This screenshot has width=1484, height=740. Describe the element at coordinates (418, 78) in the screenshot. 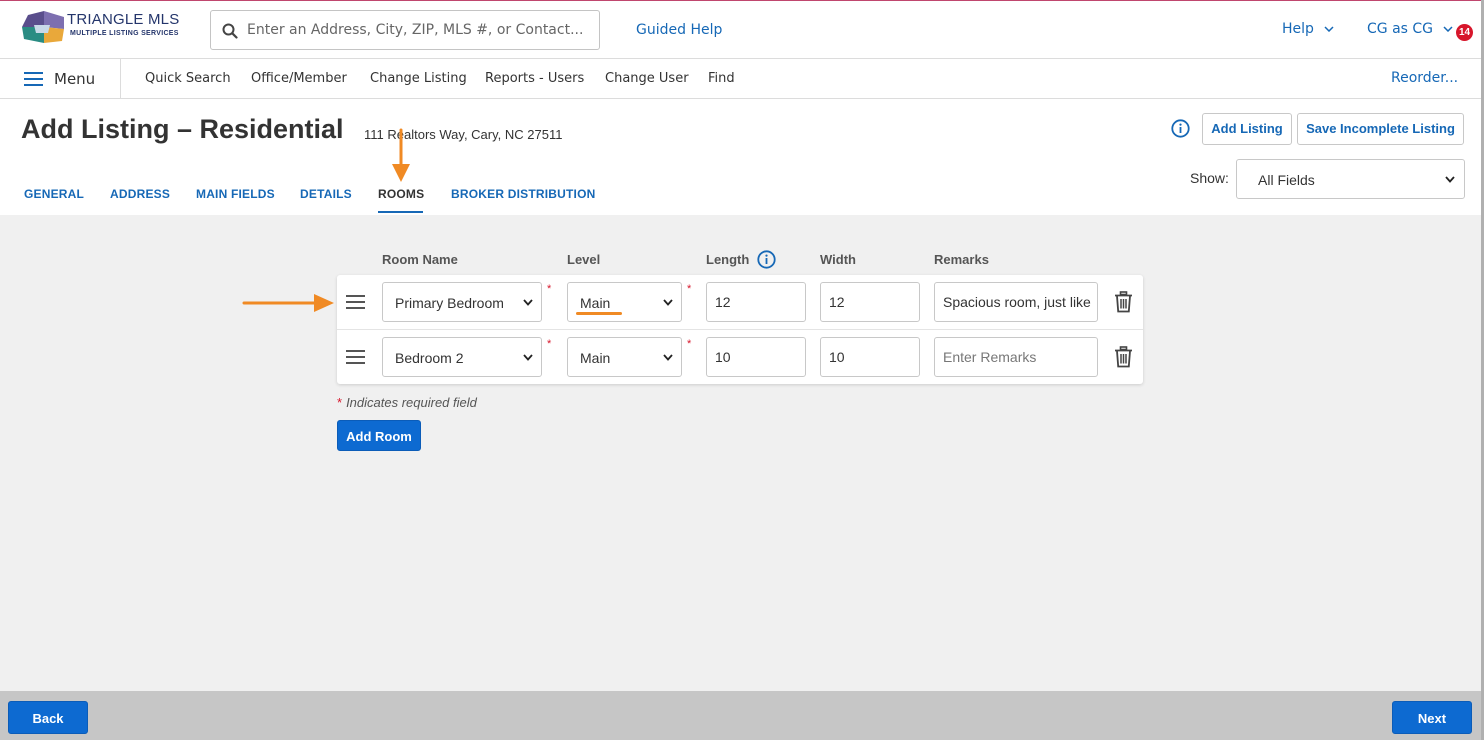

I see `nav-link-change-listing: Change Listing` at that location.